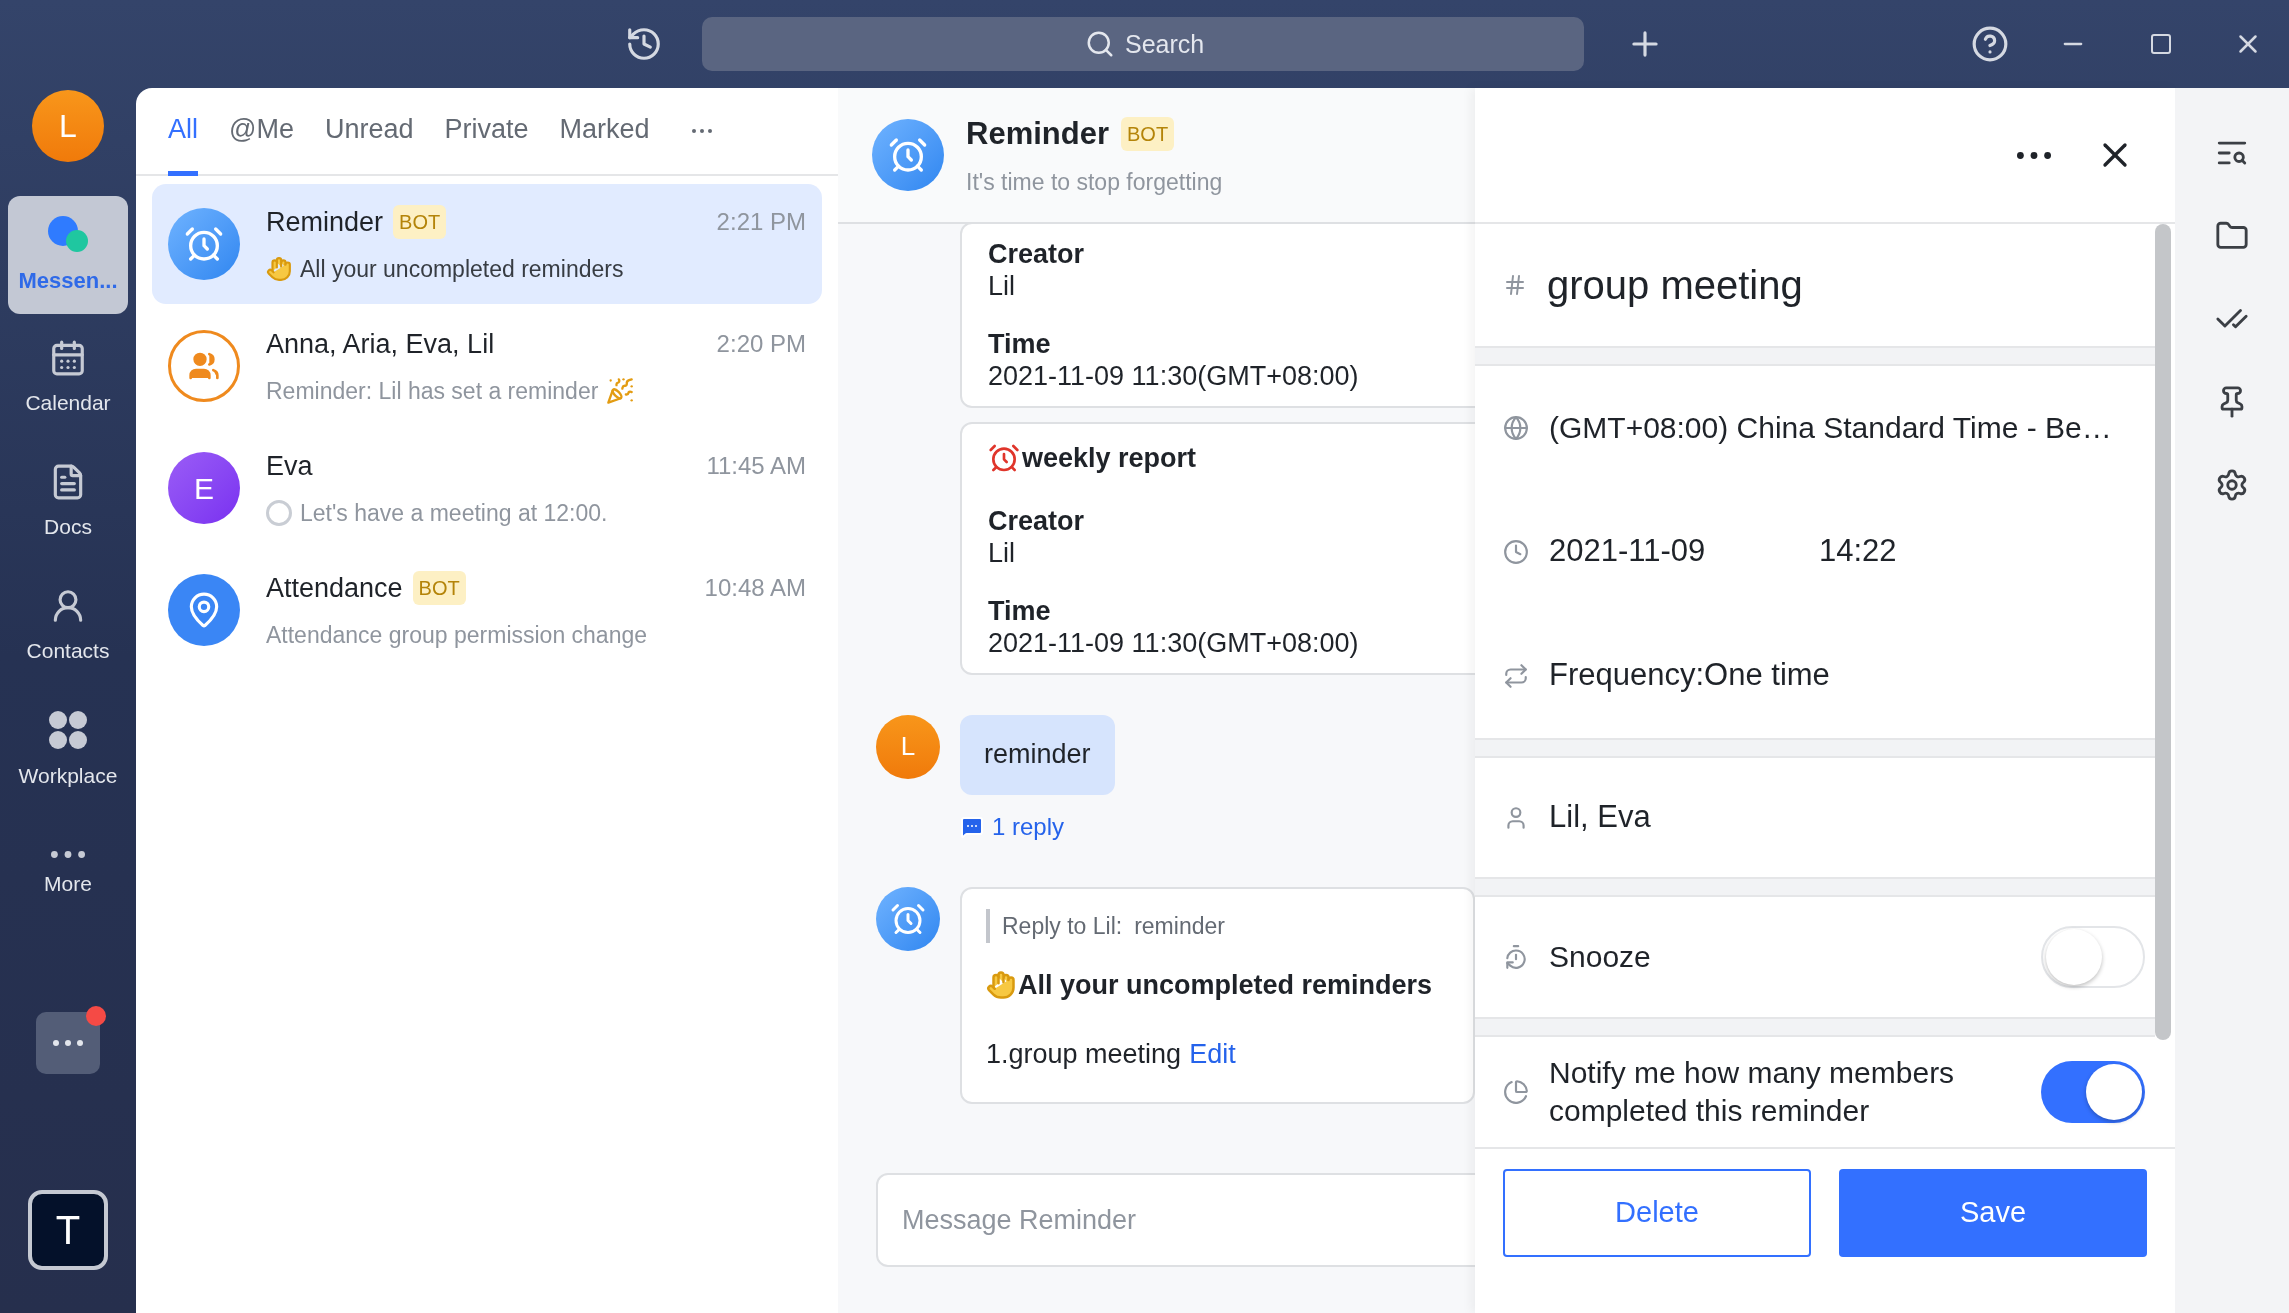  Describe the element at coordinates (1094, 182) in the screenshot. I see `chat-subtitle: It's time to stop forgetting` at that location.